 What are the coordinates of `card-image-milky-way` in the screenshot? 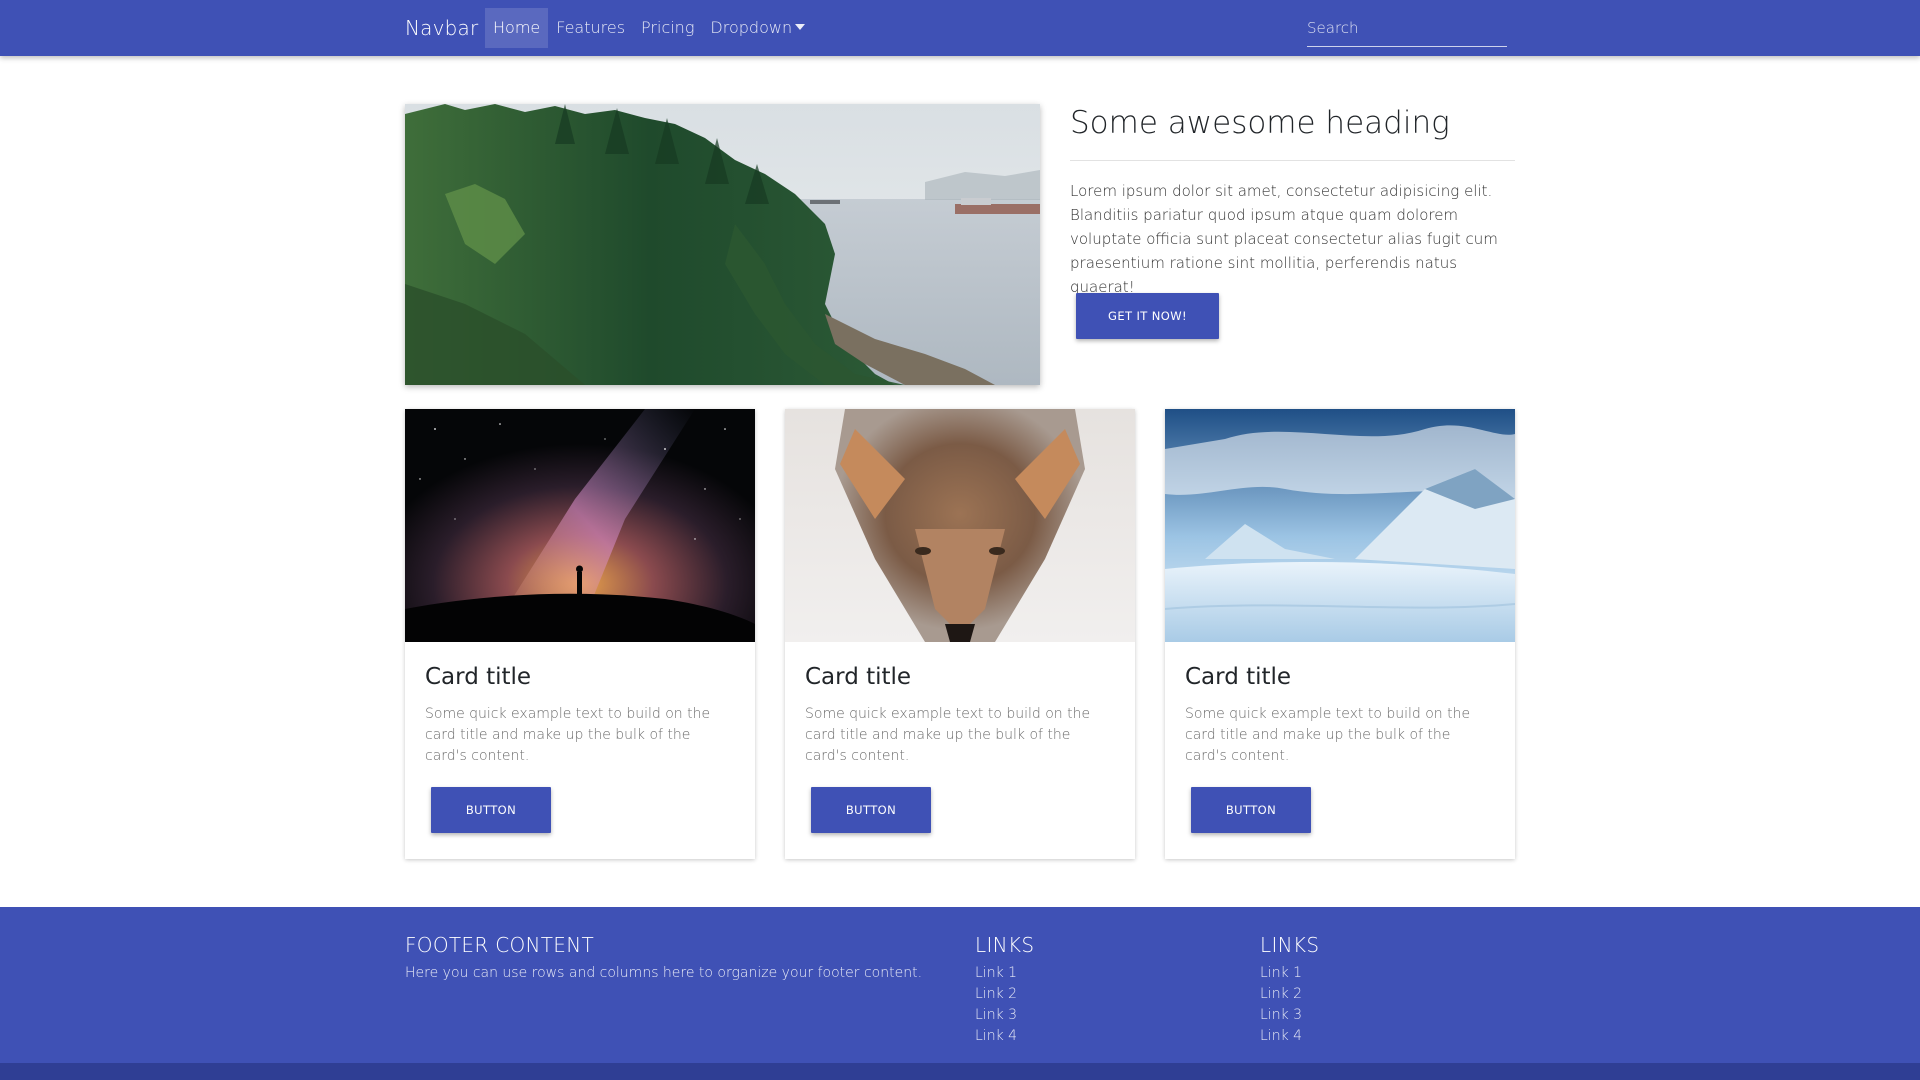 It's located at (580, 525).